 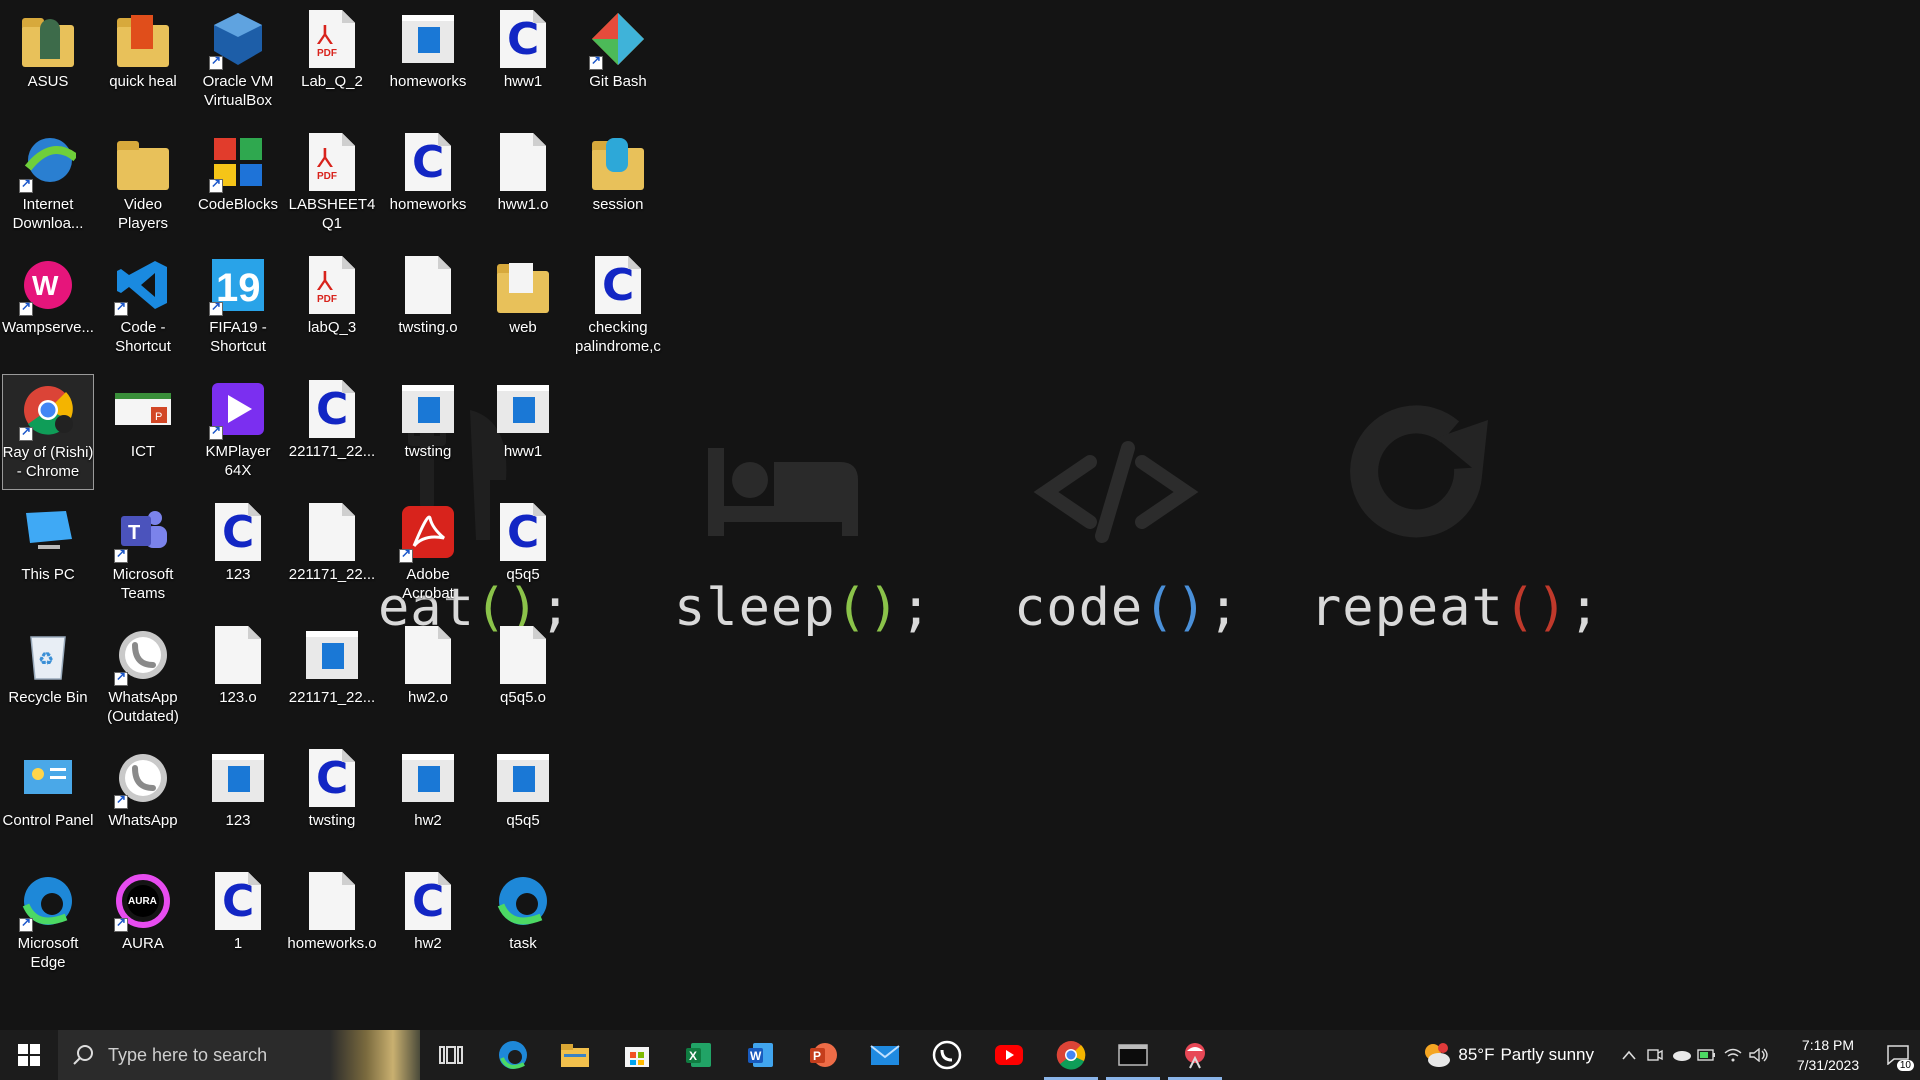 I want to click on desktop-icon: task, so click(x=523, y=924).